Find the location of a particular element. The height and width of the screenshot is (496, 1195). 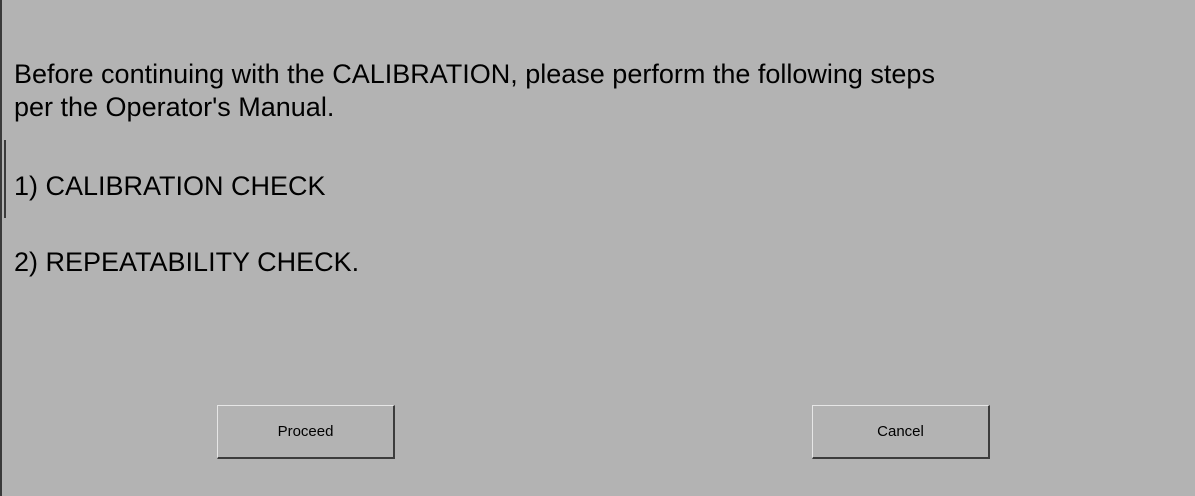

left-edge-marker is located at coordinates (5, 179).